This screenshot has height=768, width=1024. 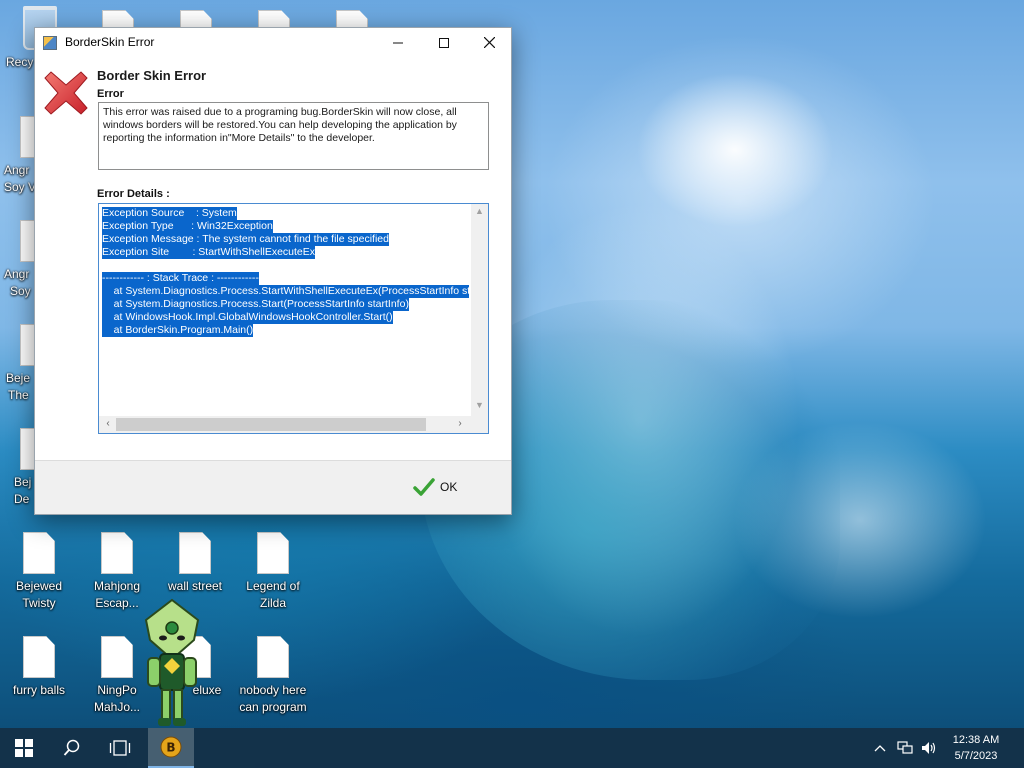 What do you see at coordinates (285, 330) in the screenshot?
I see `error-details-line: at BorderSkin.Program.Main()` at bounding box center [285, 330].